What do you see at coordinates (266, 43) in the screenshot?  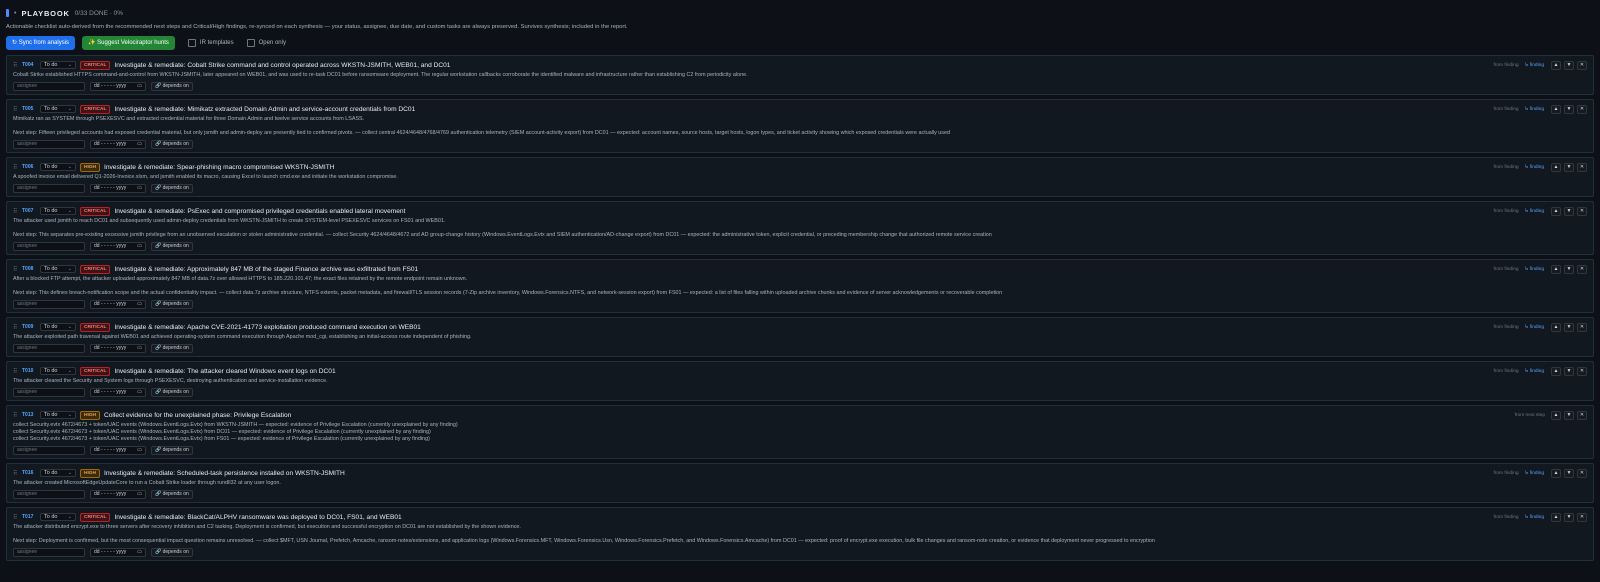 I see `open-only-toggle: Open only` at bounding box center [266, 43].